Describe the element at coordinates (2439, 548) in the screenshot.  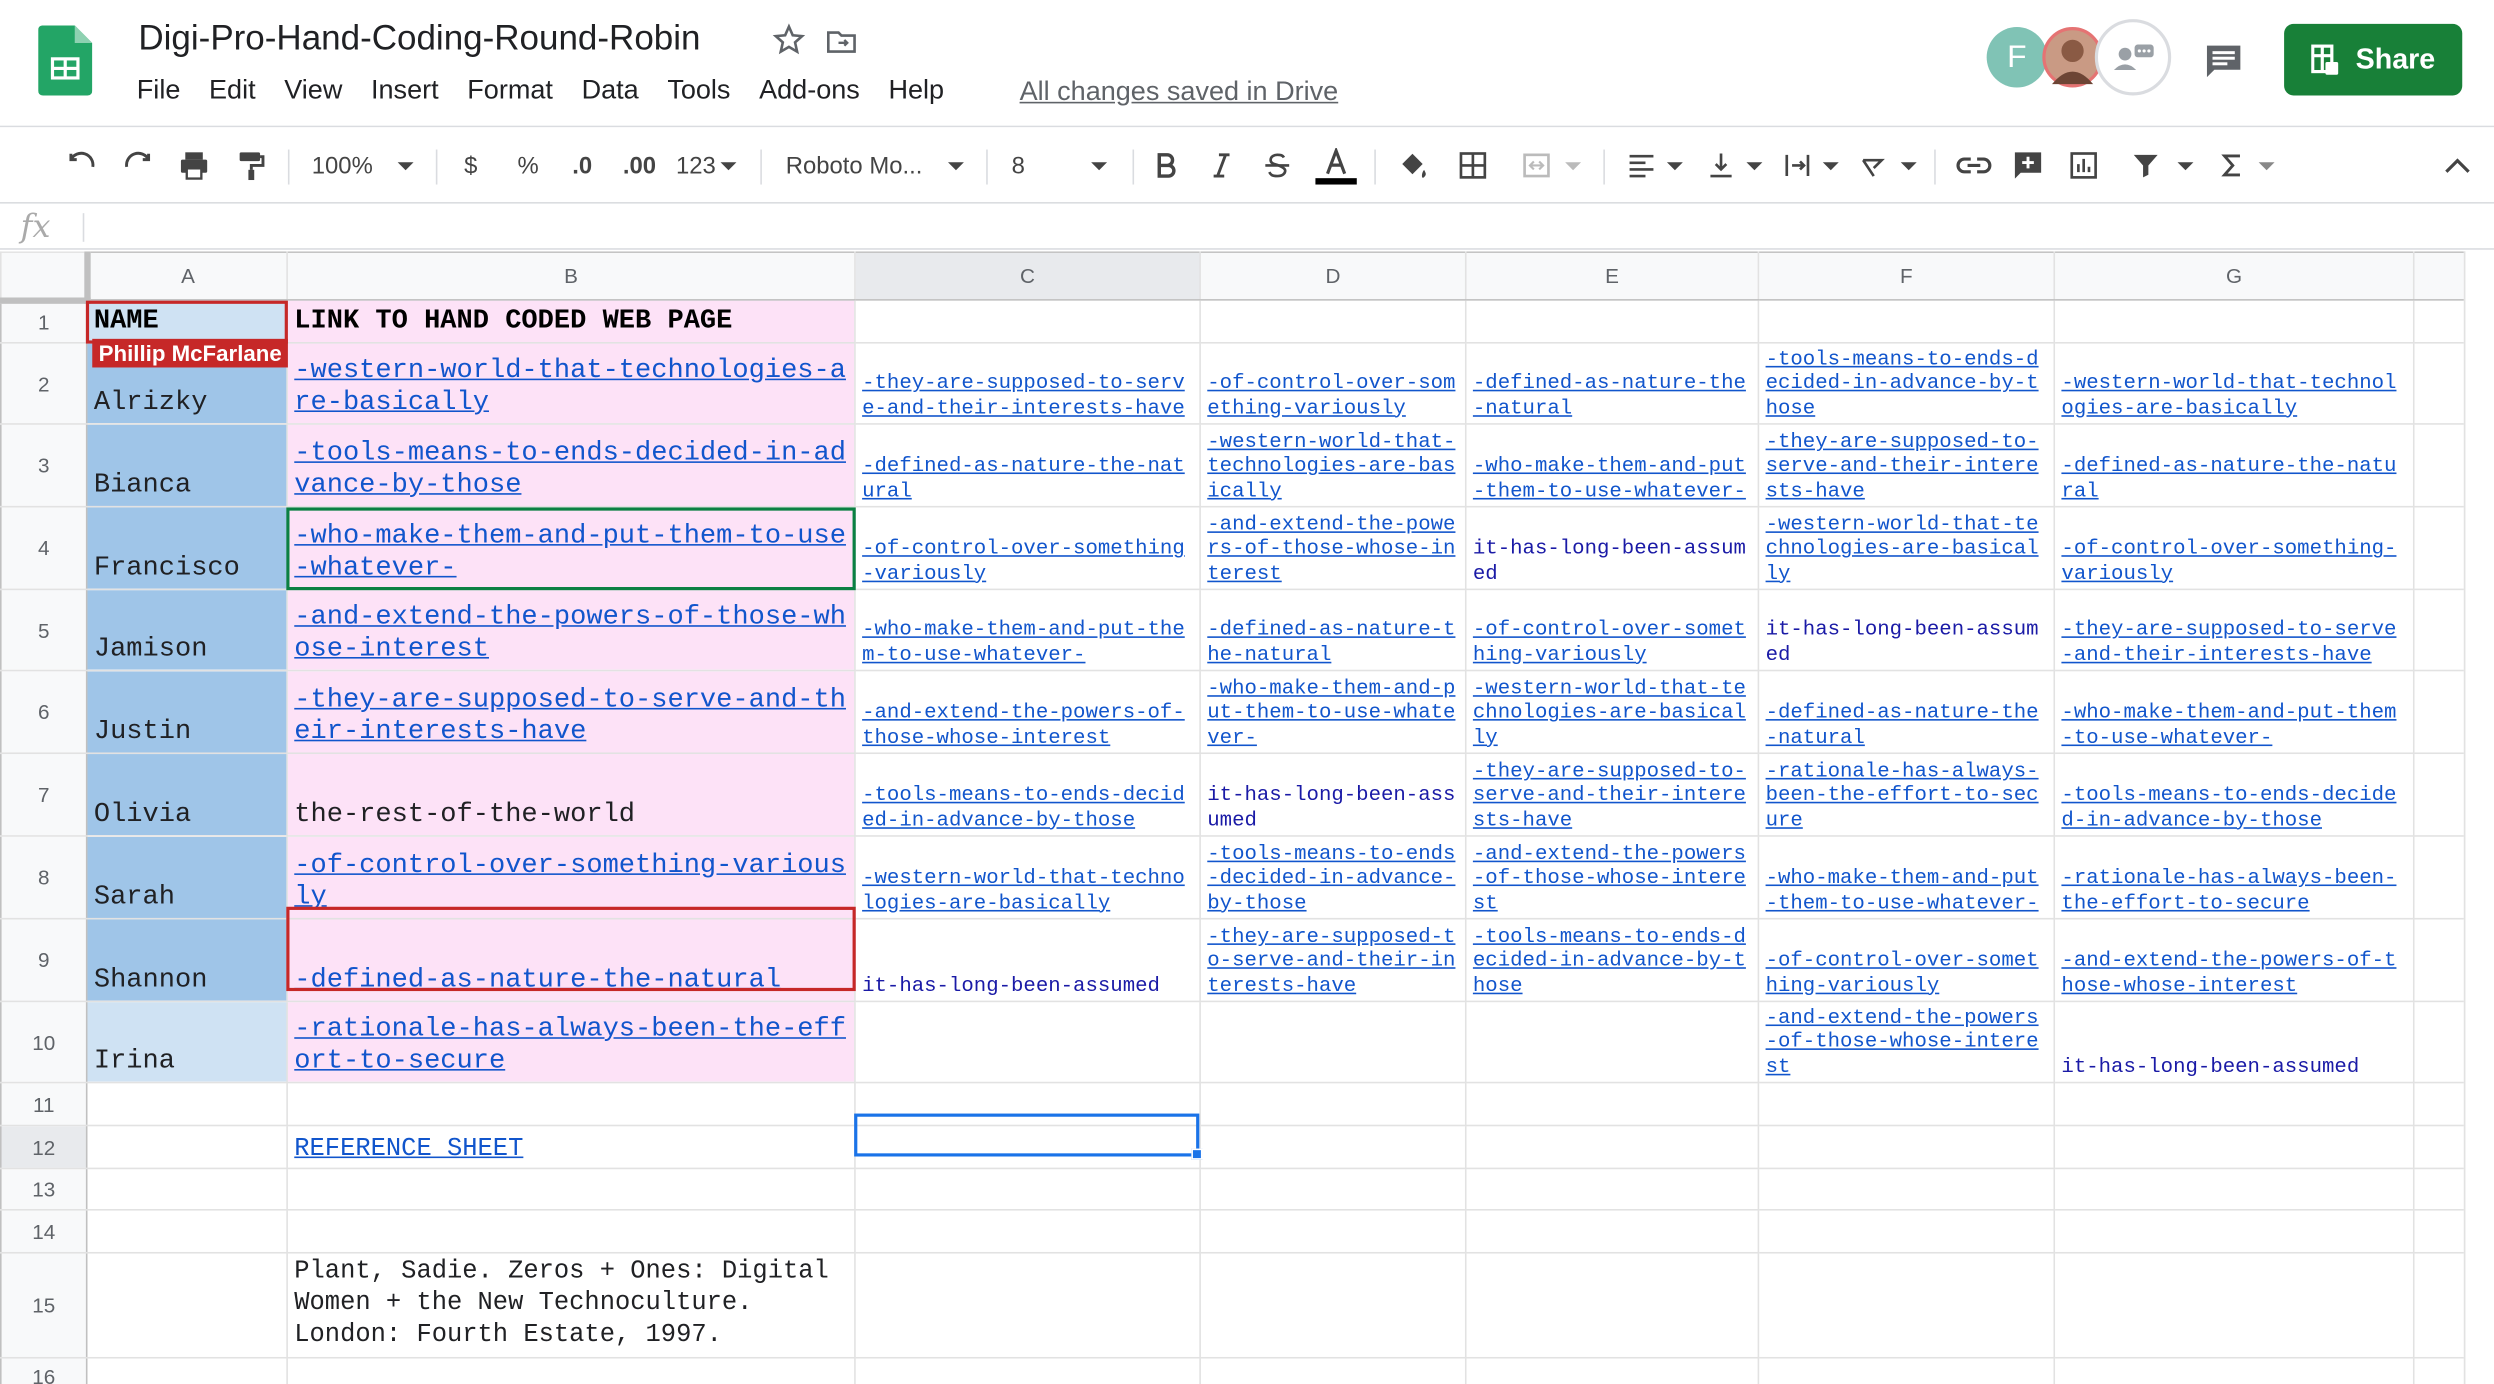
I see `cell-h4` at that location.